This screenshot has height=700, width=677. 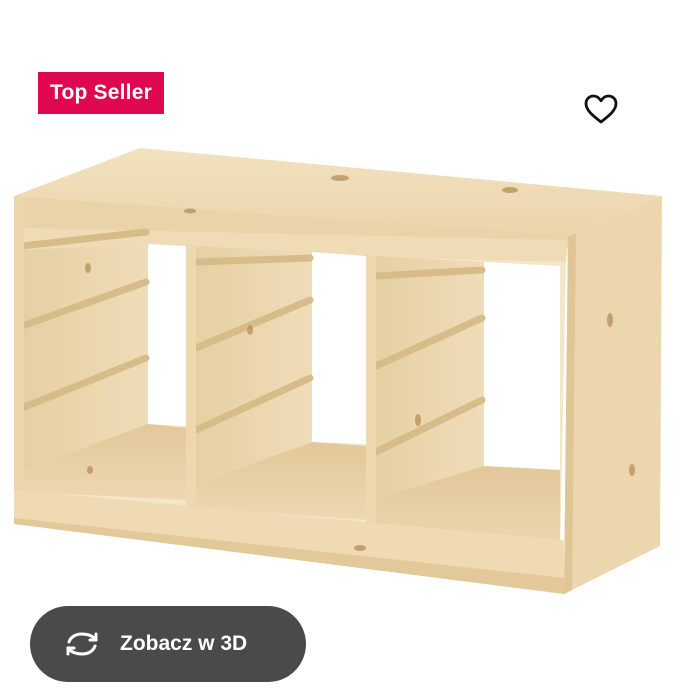 I want to click on favourite-button, so click(x=601, y=109).